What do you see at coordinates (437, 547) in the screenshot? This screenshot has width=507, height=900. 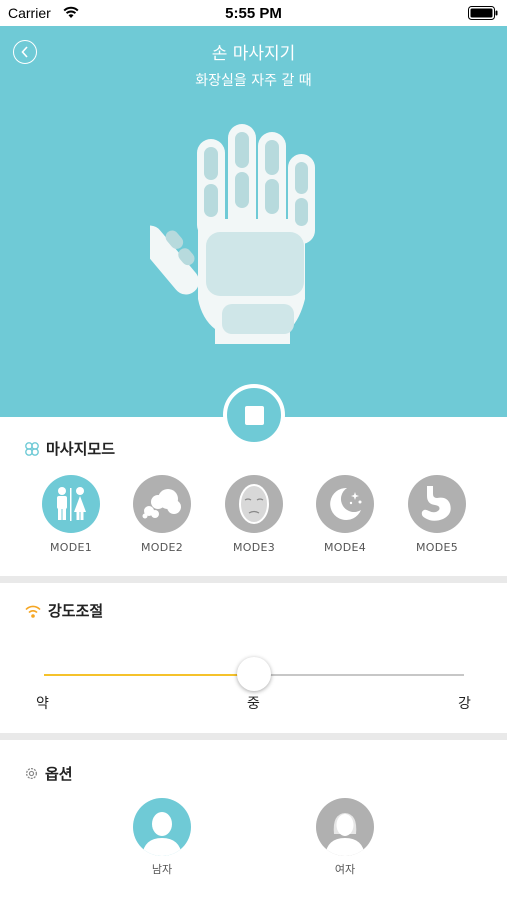 I see `mode-label-5: MODE5` at bounding box center [437, 547].